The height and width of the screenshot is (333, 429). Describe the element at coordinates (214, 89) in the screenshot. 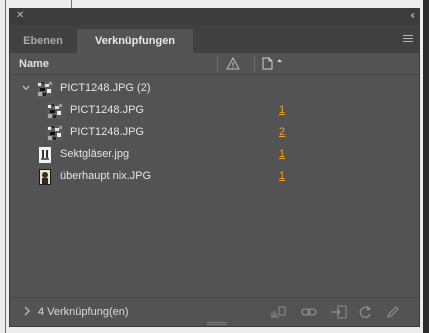

I see `link-row: PICT1248.JPG (2)` at that location.